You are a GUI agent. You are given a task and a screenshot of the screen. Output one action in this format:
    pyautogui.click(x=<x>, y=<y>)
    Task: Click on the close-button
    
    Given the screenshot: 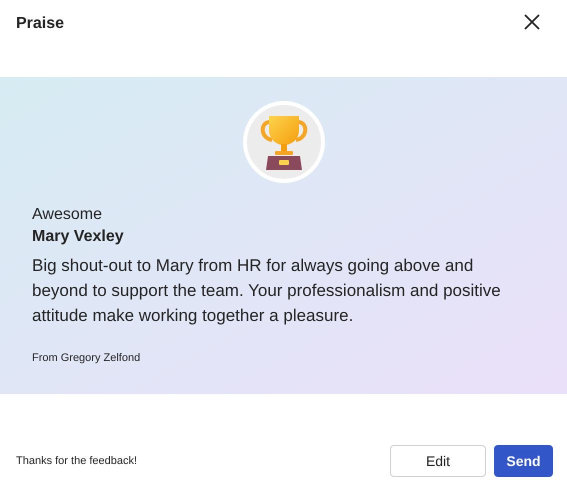 What is the action you would take?
    pyautogui.click(x=532, y=22)
    